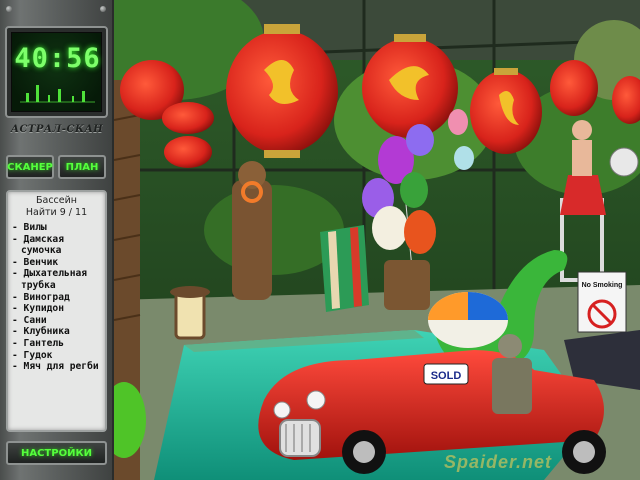 This screenshot has width=640, height=480. What do you see at coordinates (57, 94) in the screenshot?
I see `signal-bars-icon` at bounding box center [57, 94].